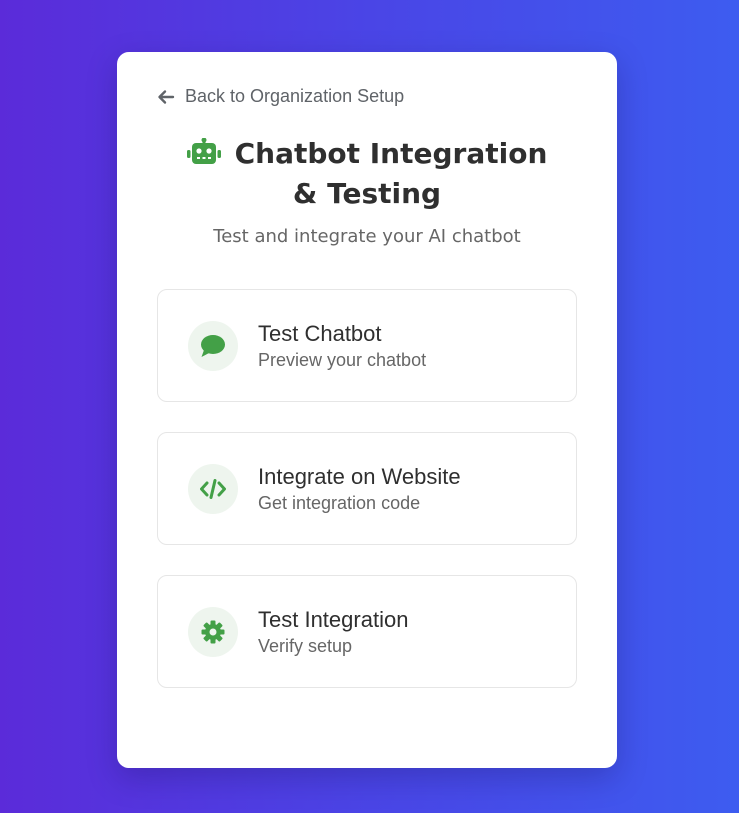 The height and width of the screenshot is (813, 739). I want to click on test-integration-text: Test Integration Verify setup, so click(333, 632).